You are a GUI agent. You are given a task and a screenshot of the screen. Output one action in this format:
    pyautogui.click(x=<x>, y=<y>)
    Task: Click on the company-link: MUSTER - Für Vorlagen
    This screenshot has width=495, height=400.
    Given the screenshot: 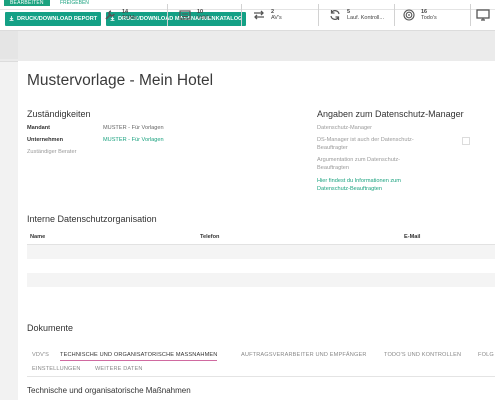 What is the action you would take?
    pyautogui.click(x=133, y=140)
    